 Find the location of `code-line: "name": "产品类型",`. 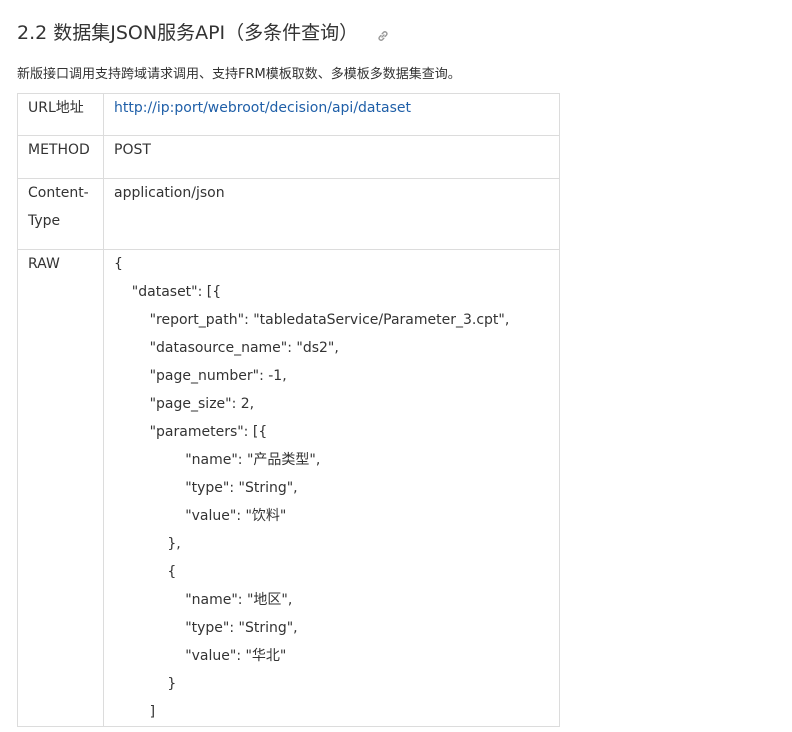

code-line: "name": "产品类型", is located at coordinates (217, 460).